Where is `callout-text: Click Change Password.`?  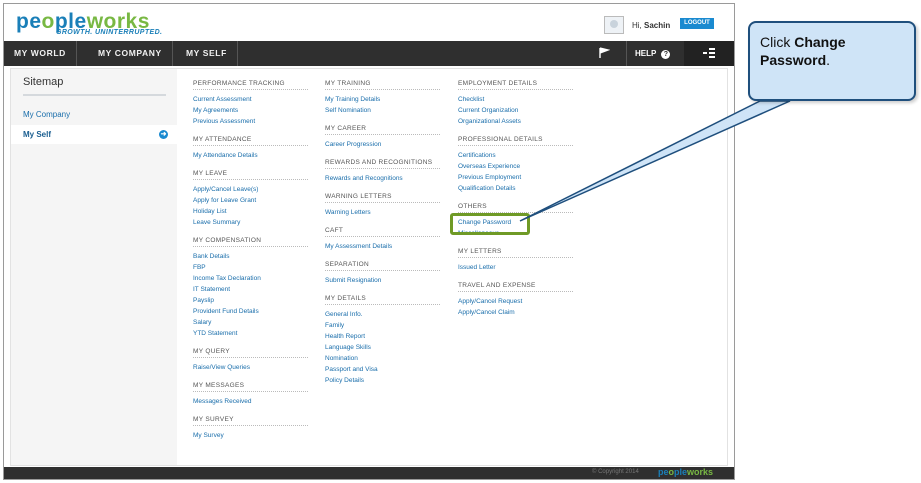
callout-text: Click Change Password. is located at coordinates (837, 51).